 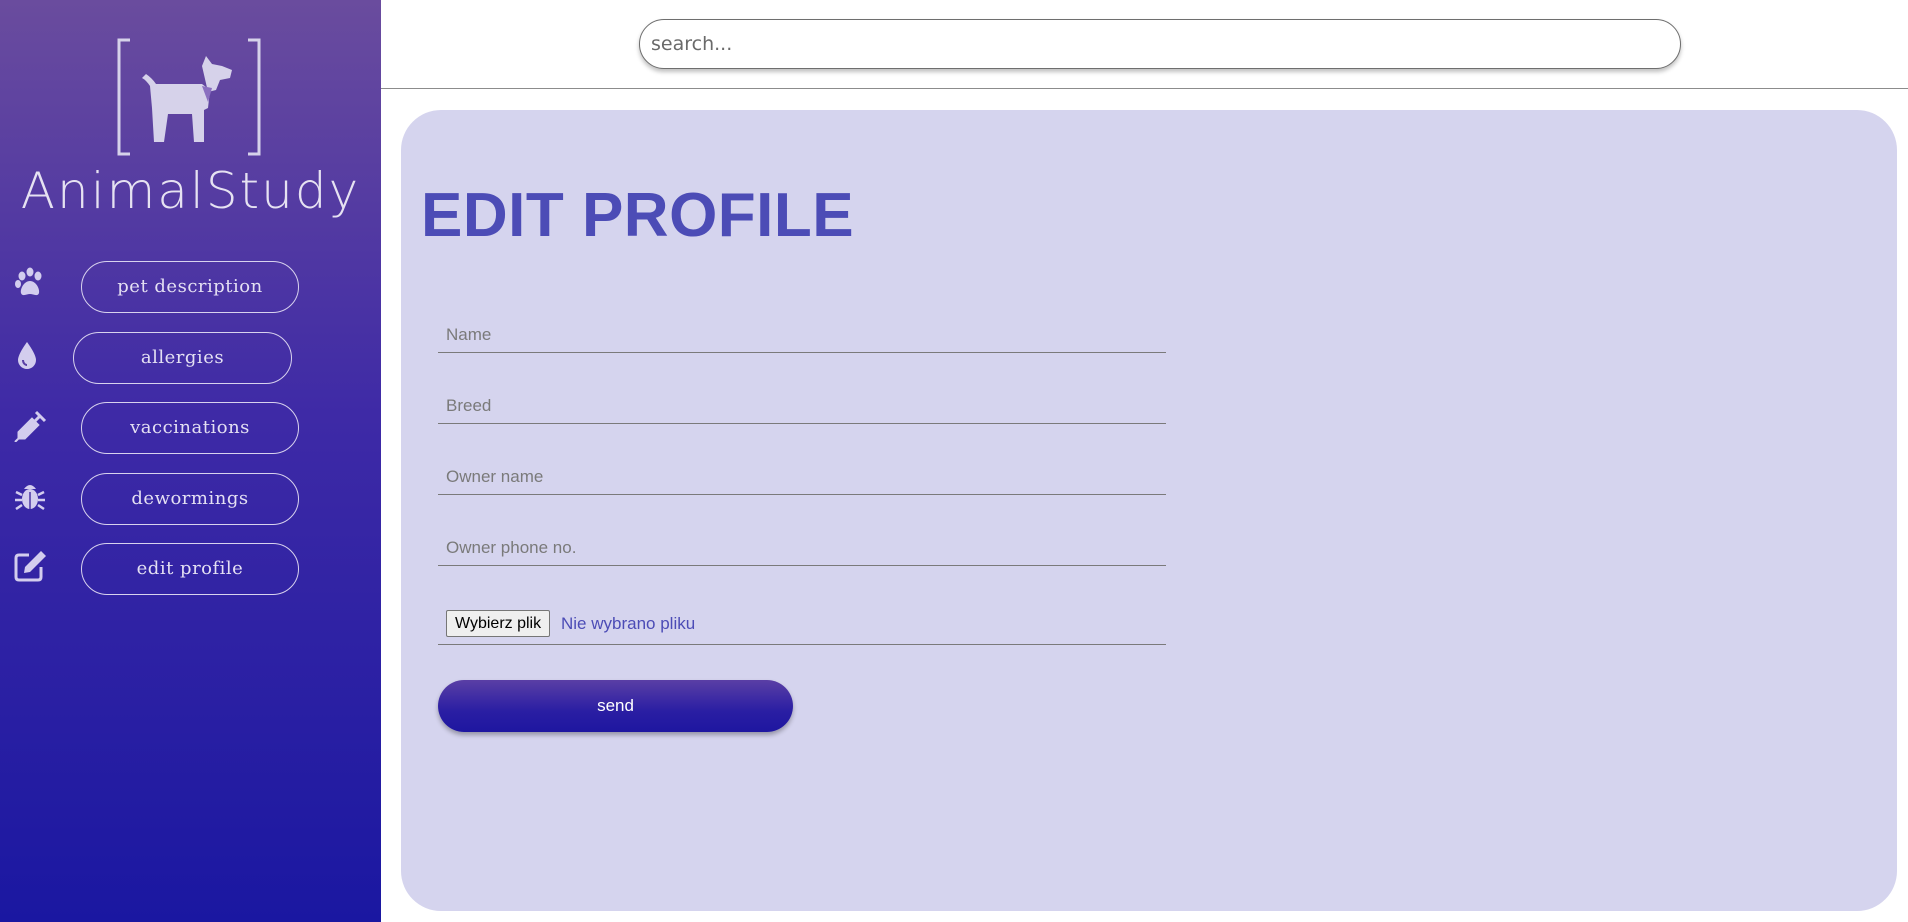 What do you see at coordinates (802, 329) in the screenshot?
I see `name-field` at bounding box center [802, 329].